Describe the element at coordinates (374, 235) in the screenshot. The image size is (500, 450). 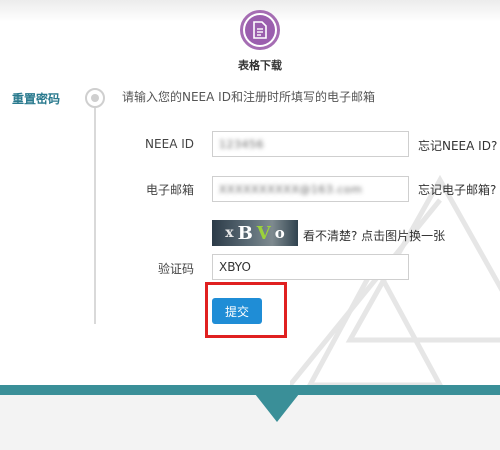
I see `captcha-refresh-hint: 看不清楚? 点击图片换一张` at that location.